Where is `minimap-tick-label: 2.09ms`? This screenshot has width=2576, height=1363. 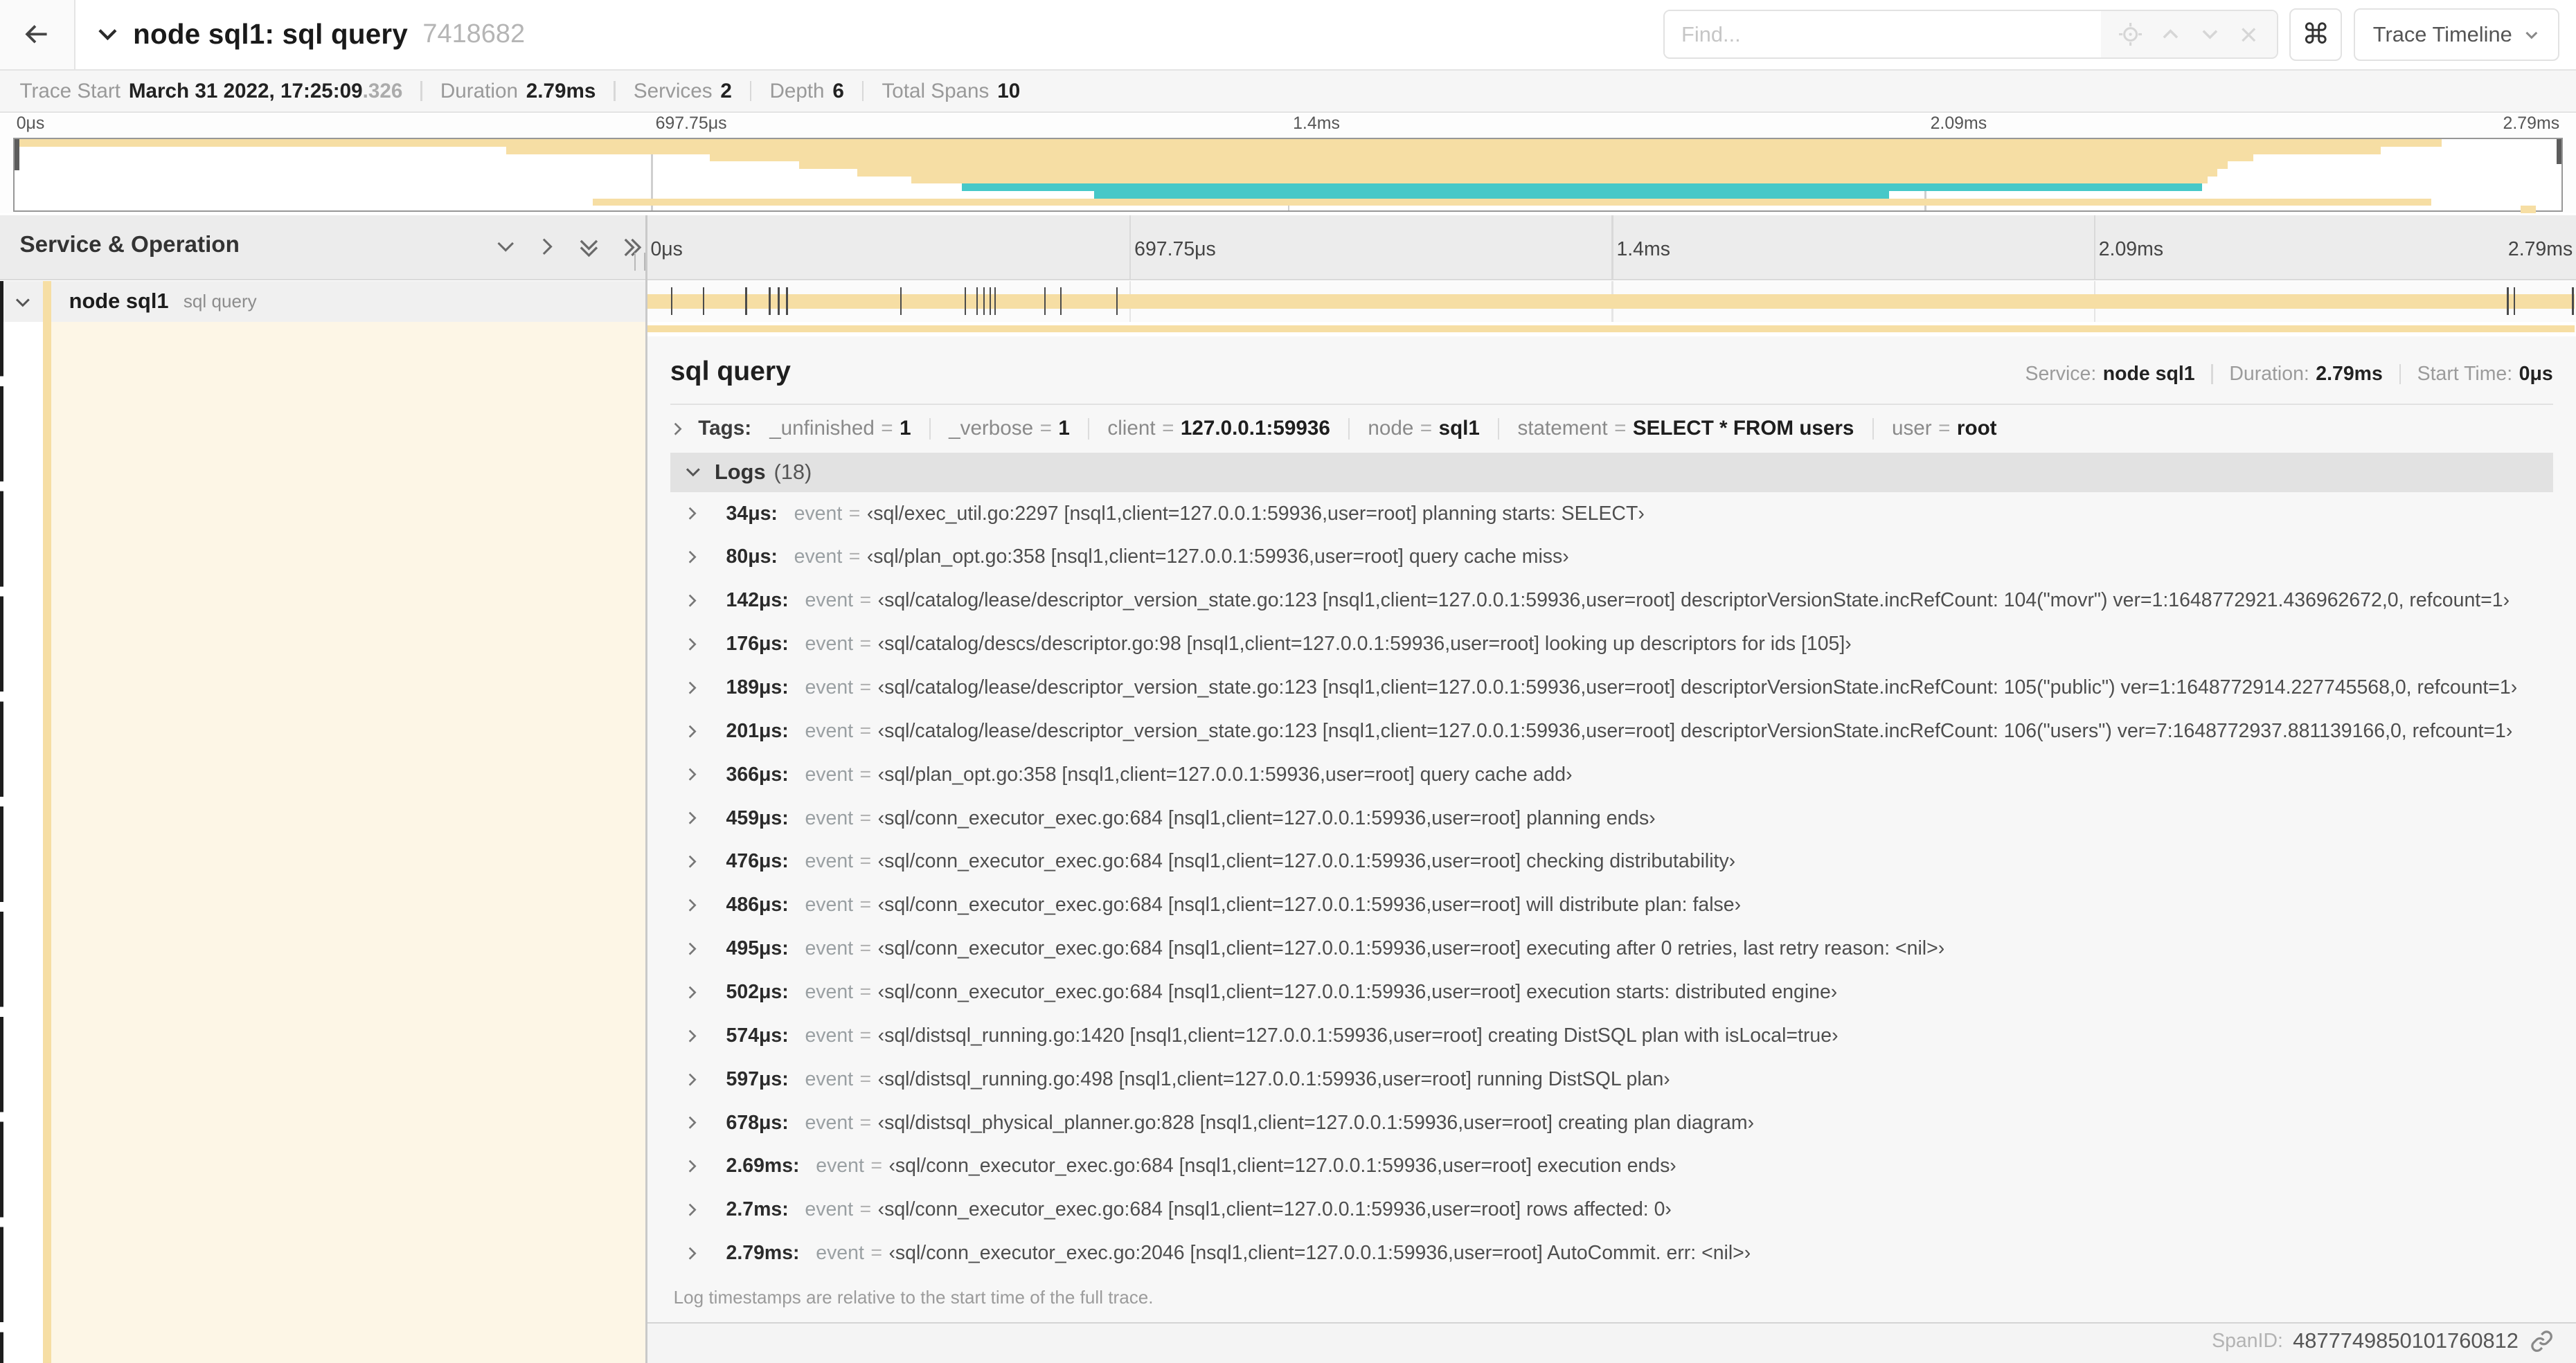 minimap-tick-label: 2.09ms is located at coordinates (1959, 123).